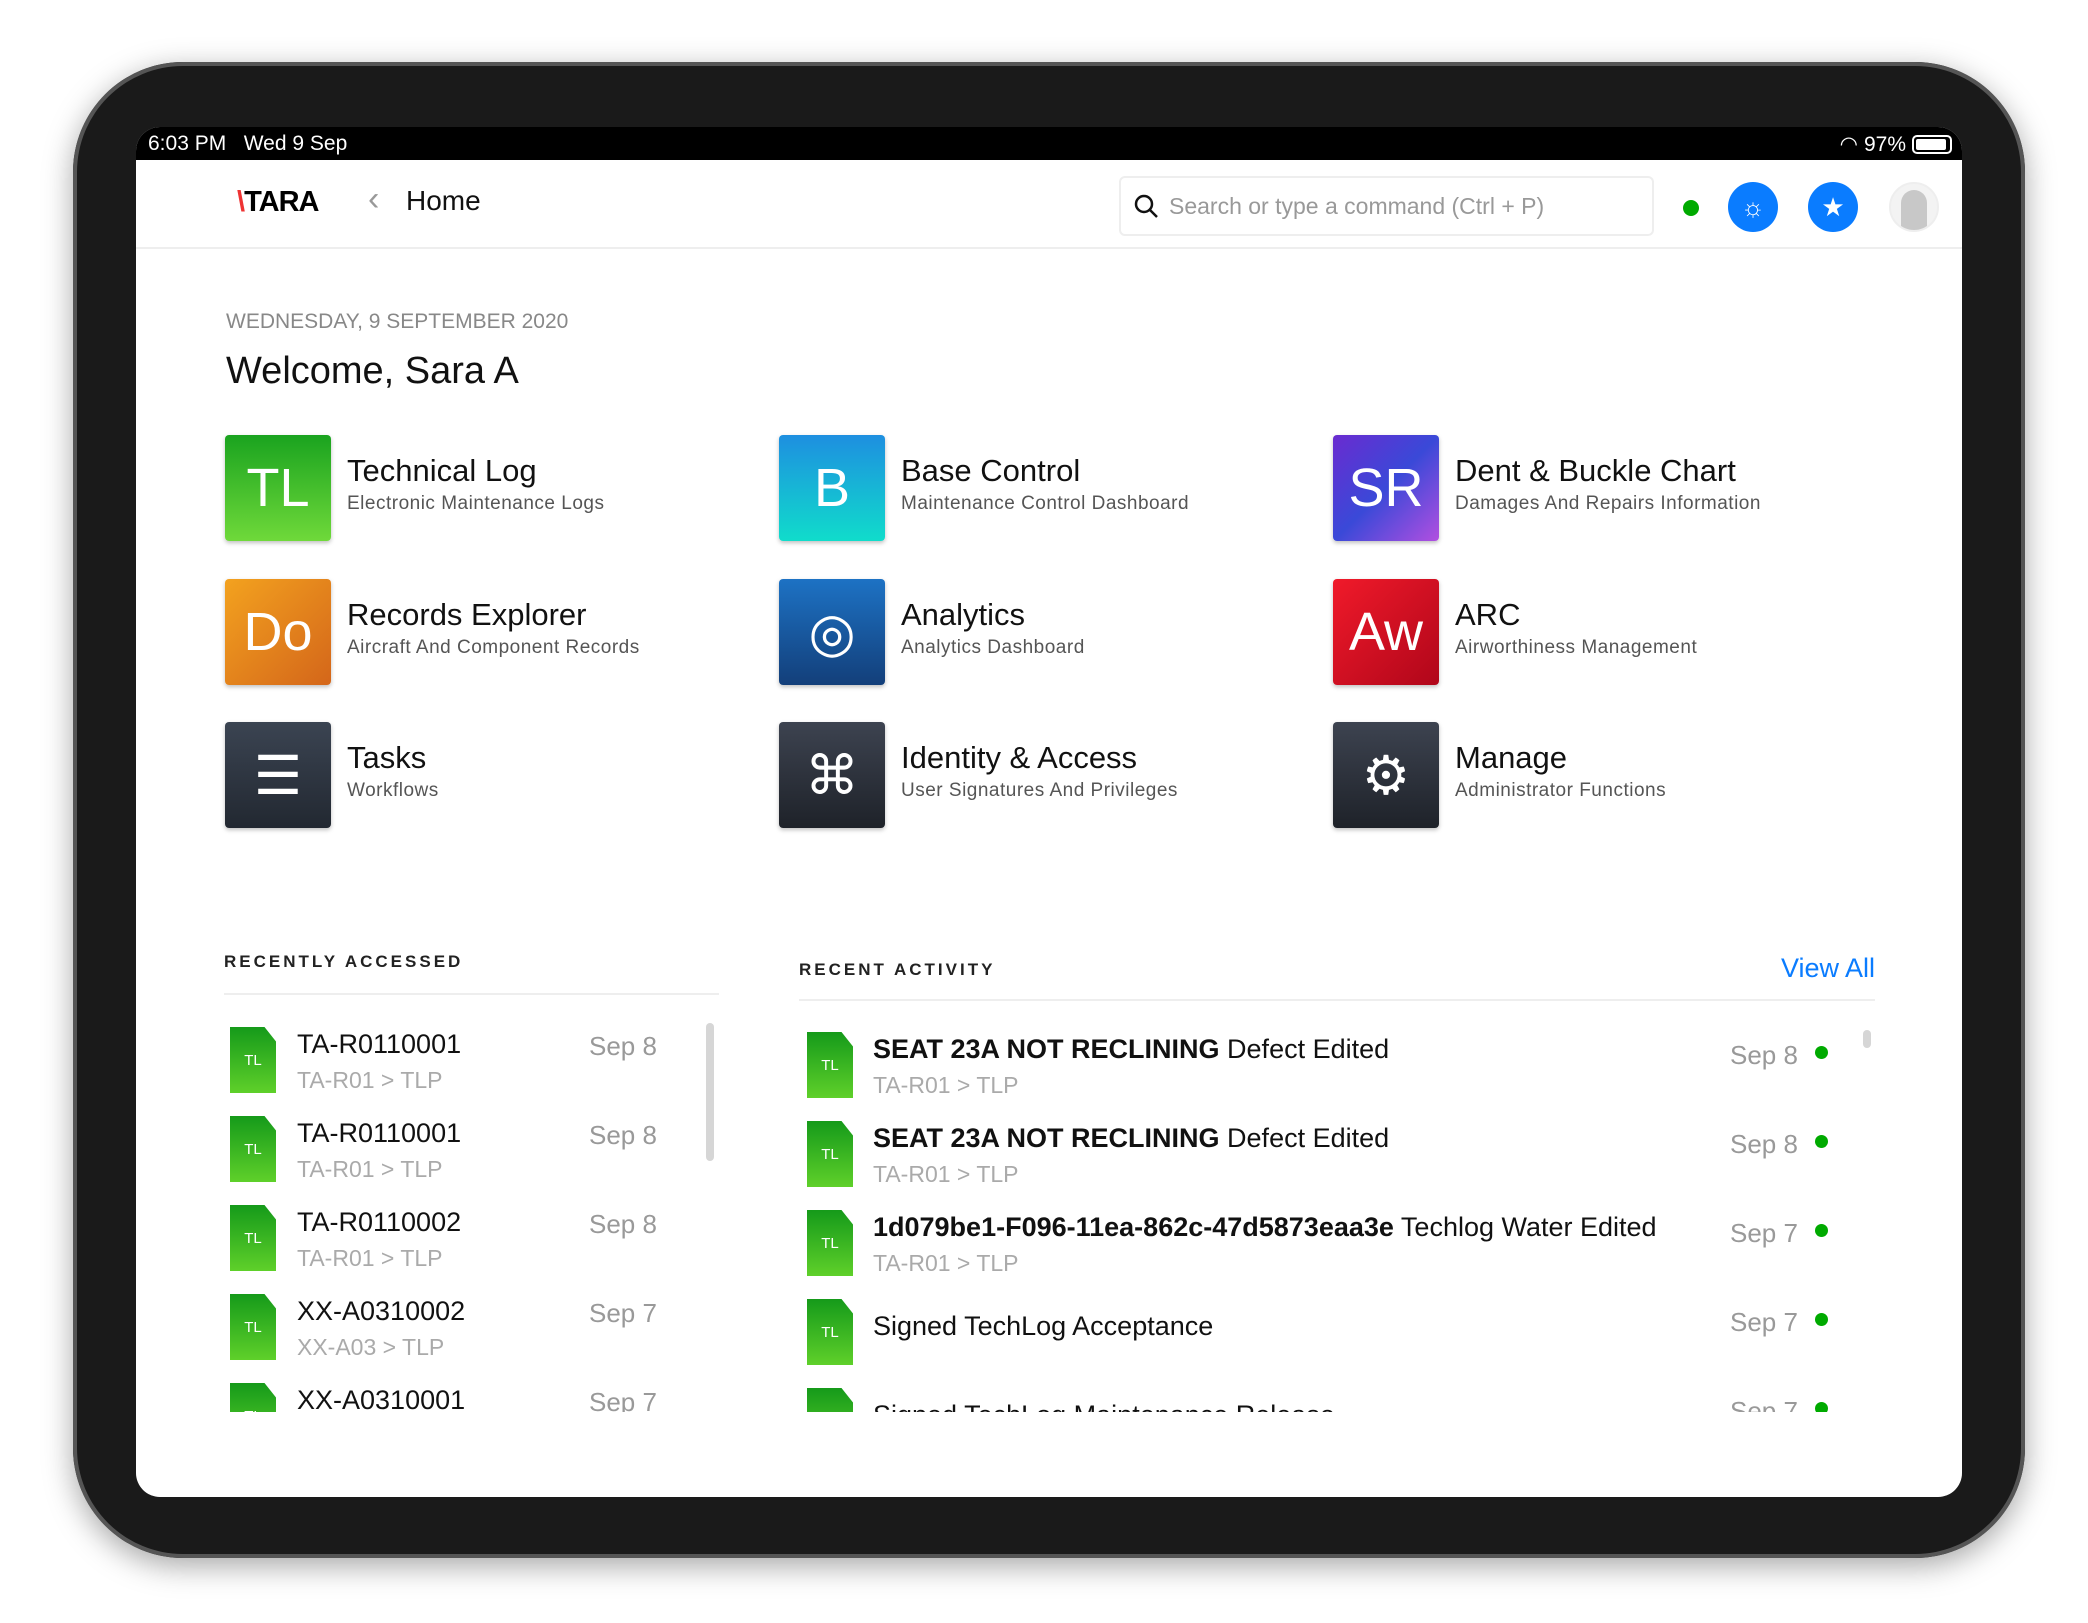 The width and height of the screenshot is (2088, 1623). What do you see at coordinates (623, 1313) in the screenshot?
I see `item-date: Sep 7` at bounding box center [623, 1313].